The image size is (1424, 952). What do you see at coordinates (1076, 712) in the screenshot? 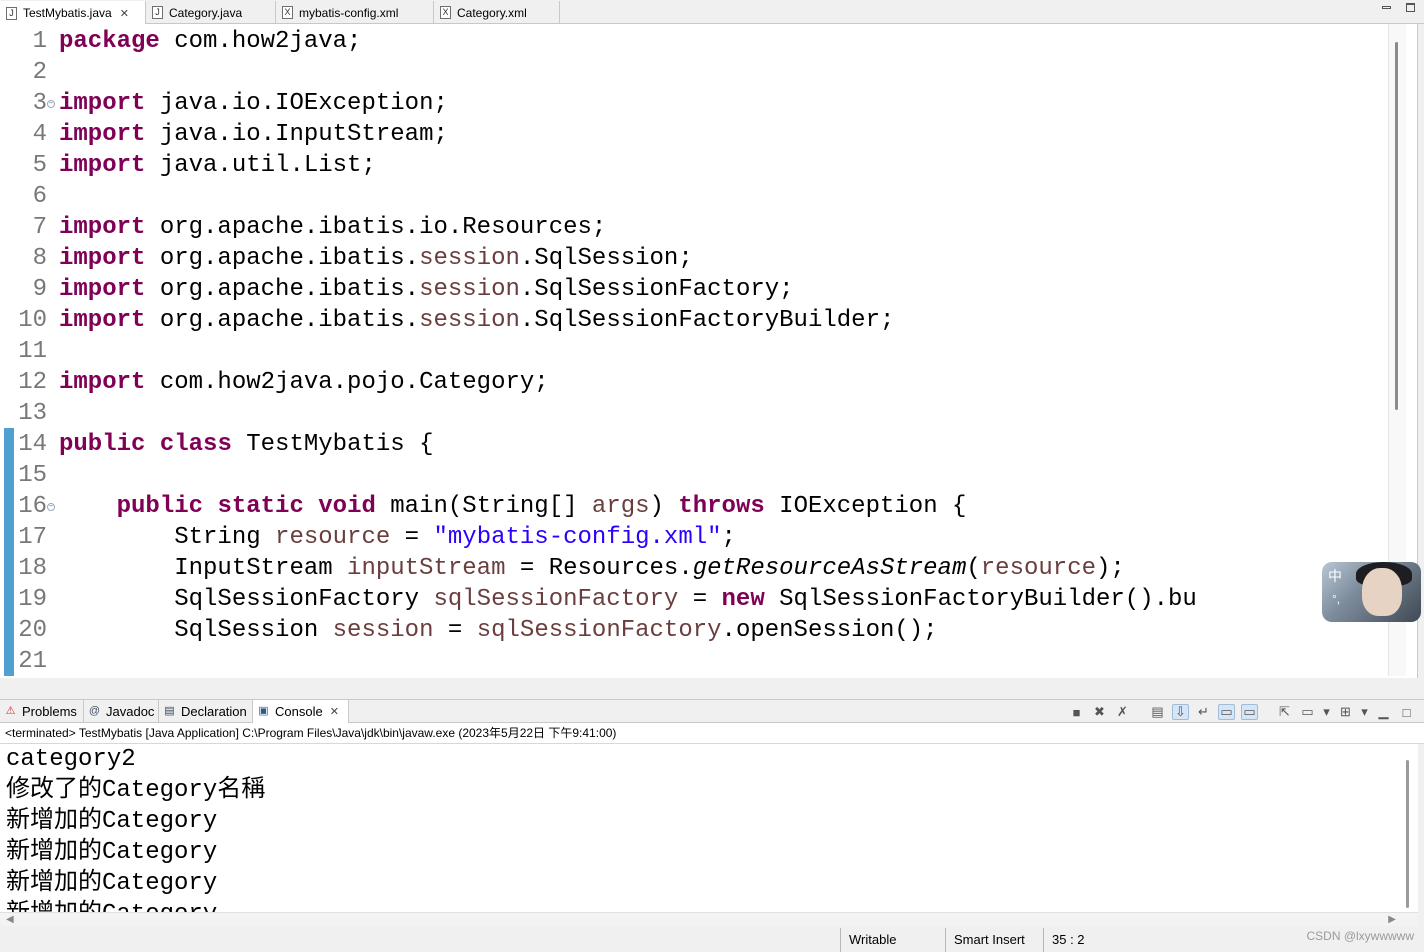
I see `terminate-icon: ■` at bounding box center [1076, 712].